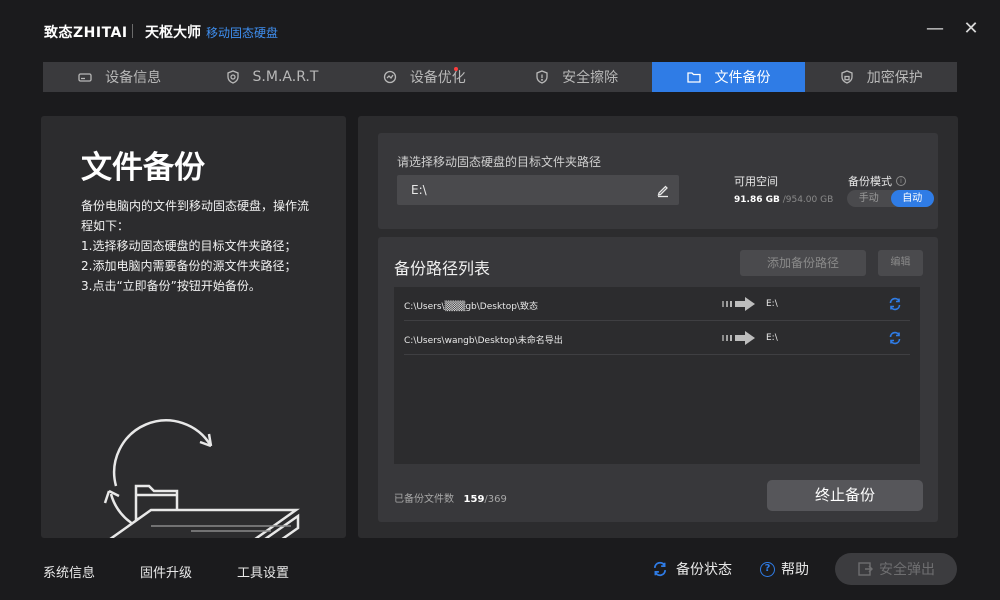 The image size is (1000, 600). What do you see at coordinates (201, 478) in the screenshot?
I see `backup-illustration` at bounding box center [201, 478].